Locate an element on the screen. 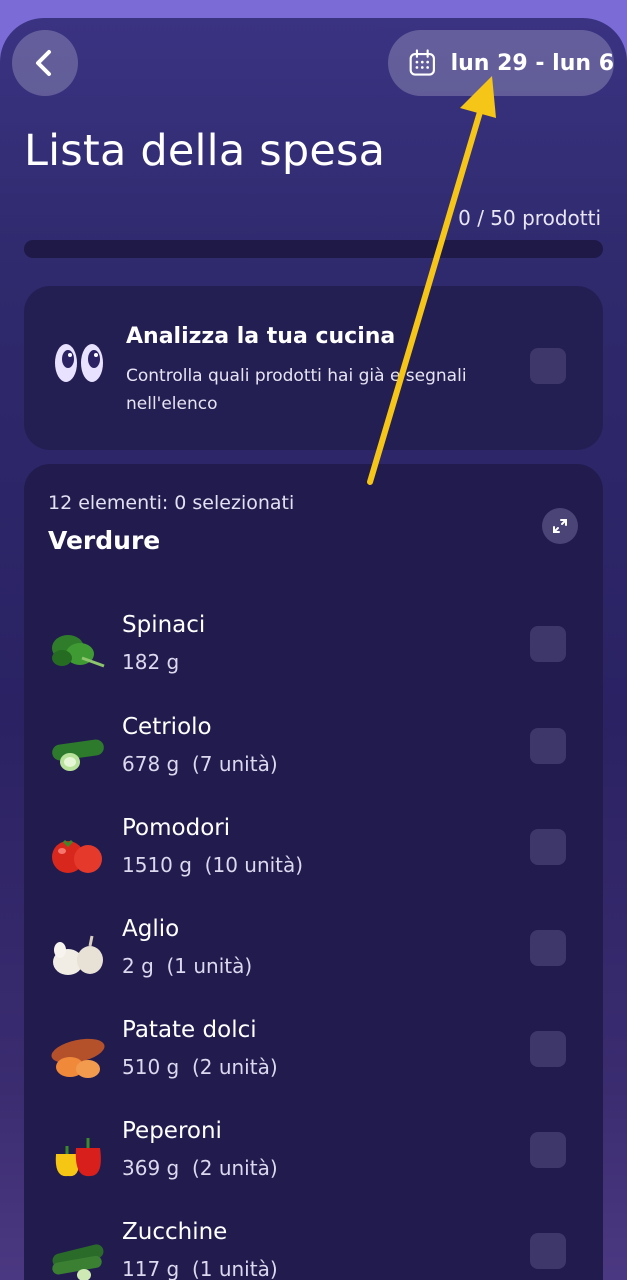 This screenshot has height=1280, width=627. analyze-title: Analizza la tua cucina is located at coordinates (261, 336).